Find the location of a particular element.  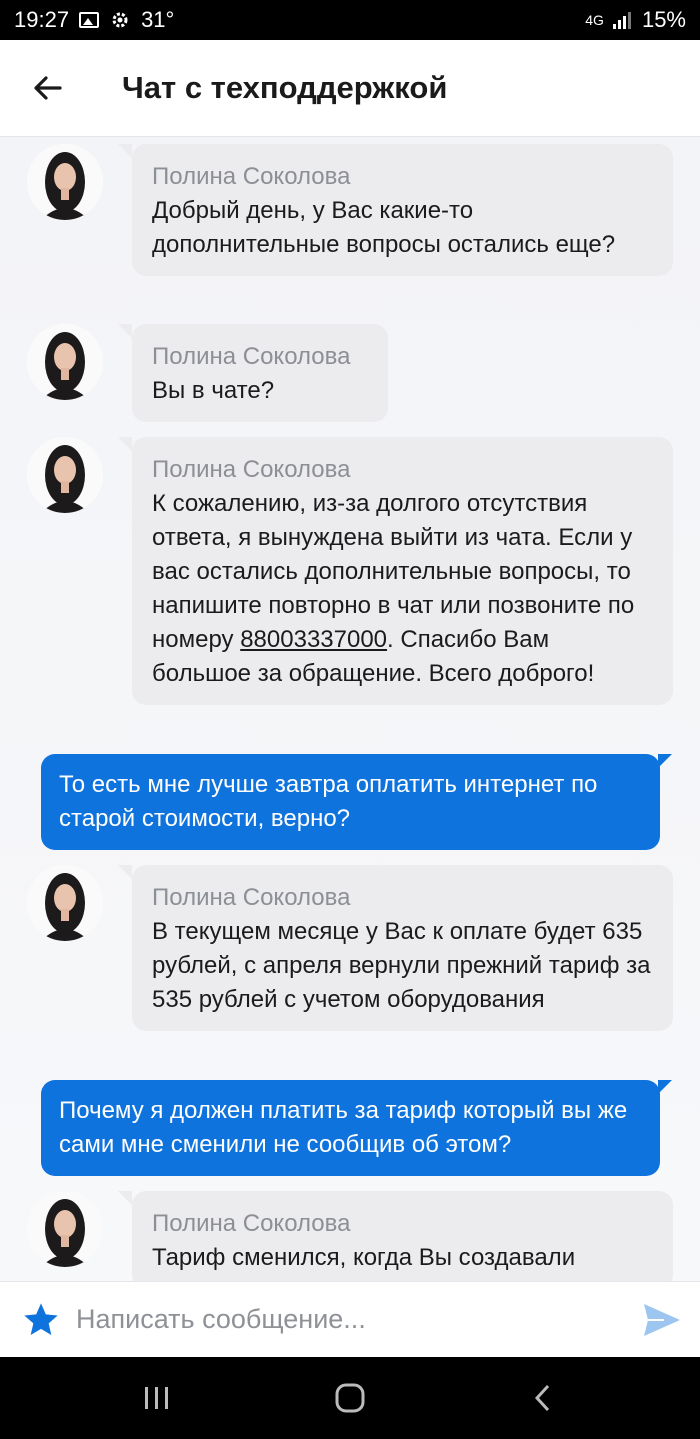

recents-button is located at coordinates (157, 1398).